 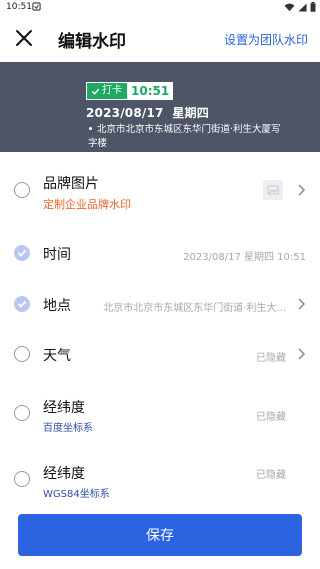 I want to click on option-label: 时间, so click(x=57, y=255).